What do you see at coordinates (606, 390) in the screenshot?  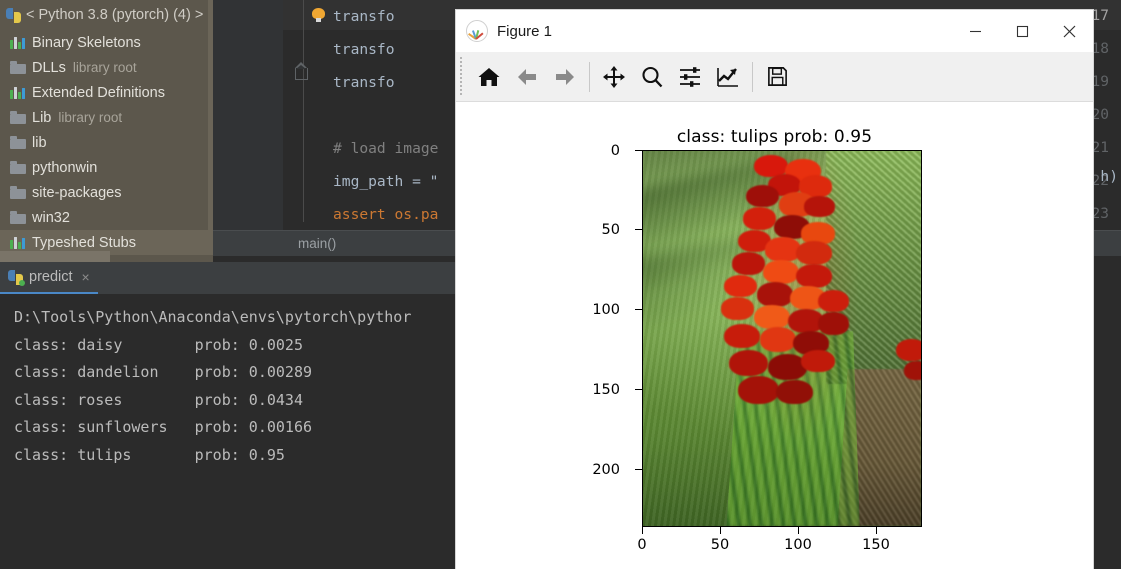 I see `y-tick-label: 150` at bounding box center [606, 390].